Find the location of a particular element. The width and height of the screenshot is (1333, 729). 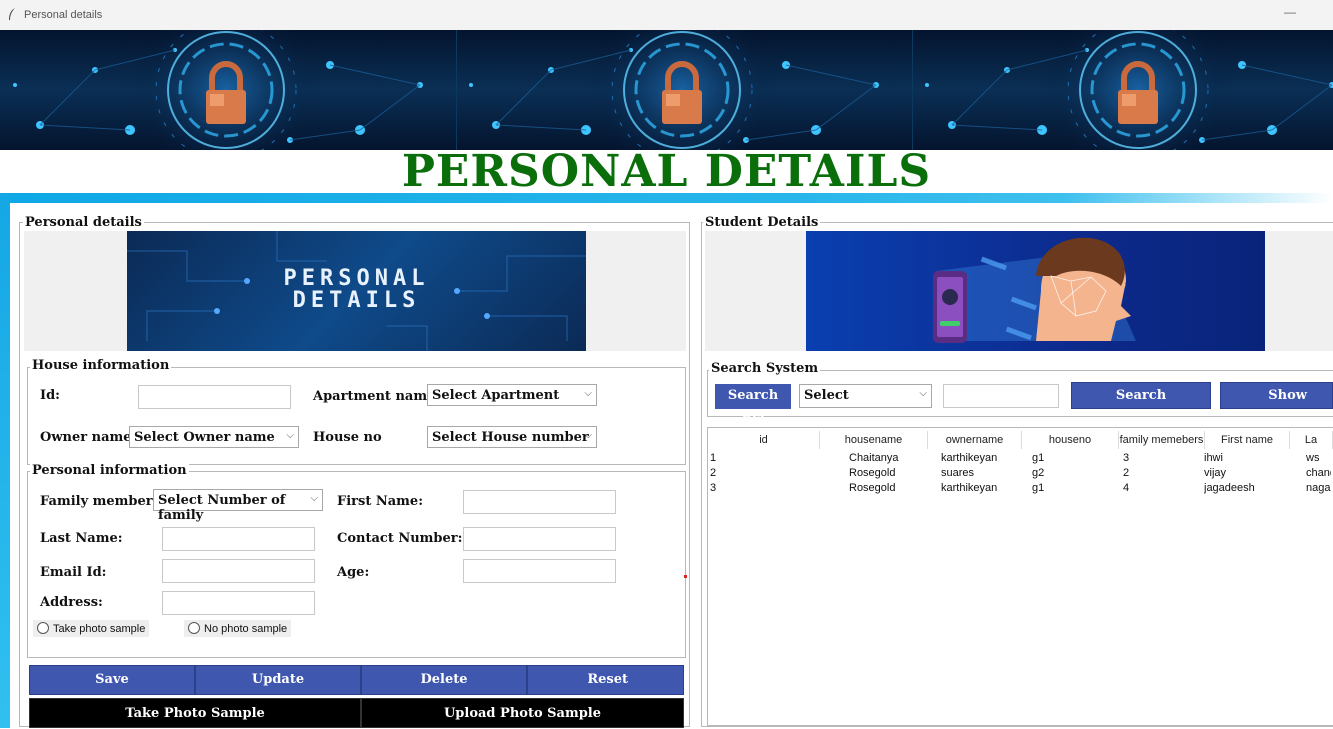

table-cell: g2 is located at coordinates (1038, 473).